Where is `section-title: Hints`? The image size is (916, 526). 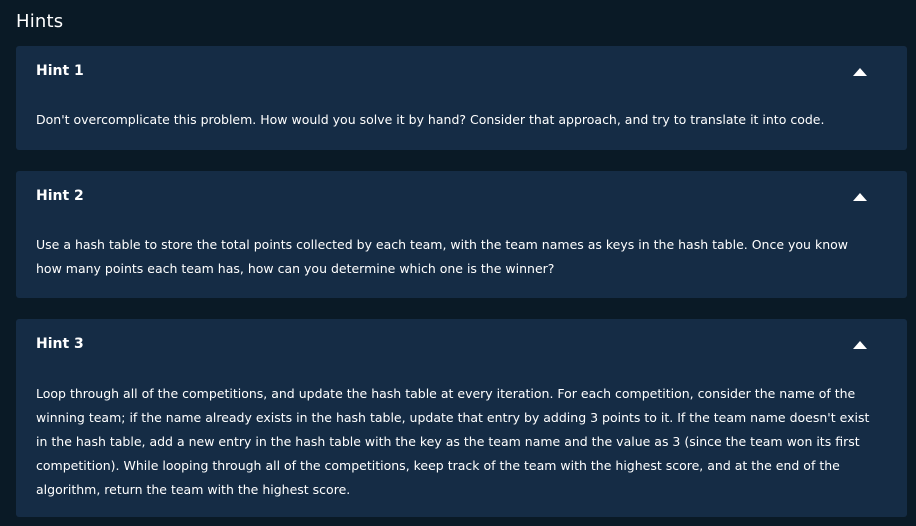 section-title: Hints is located at coordinates (40, 21).